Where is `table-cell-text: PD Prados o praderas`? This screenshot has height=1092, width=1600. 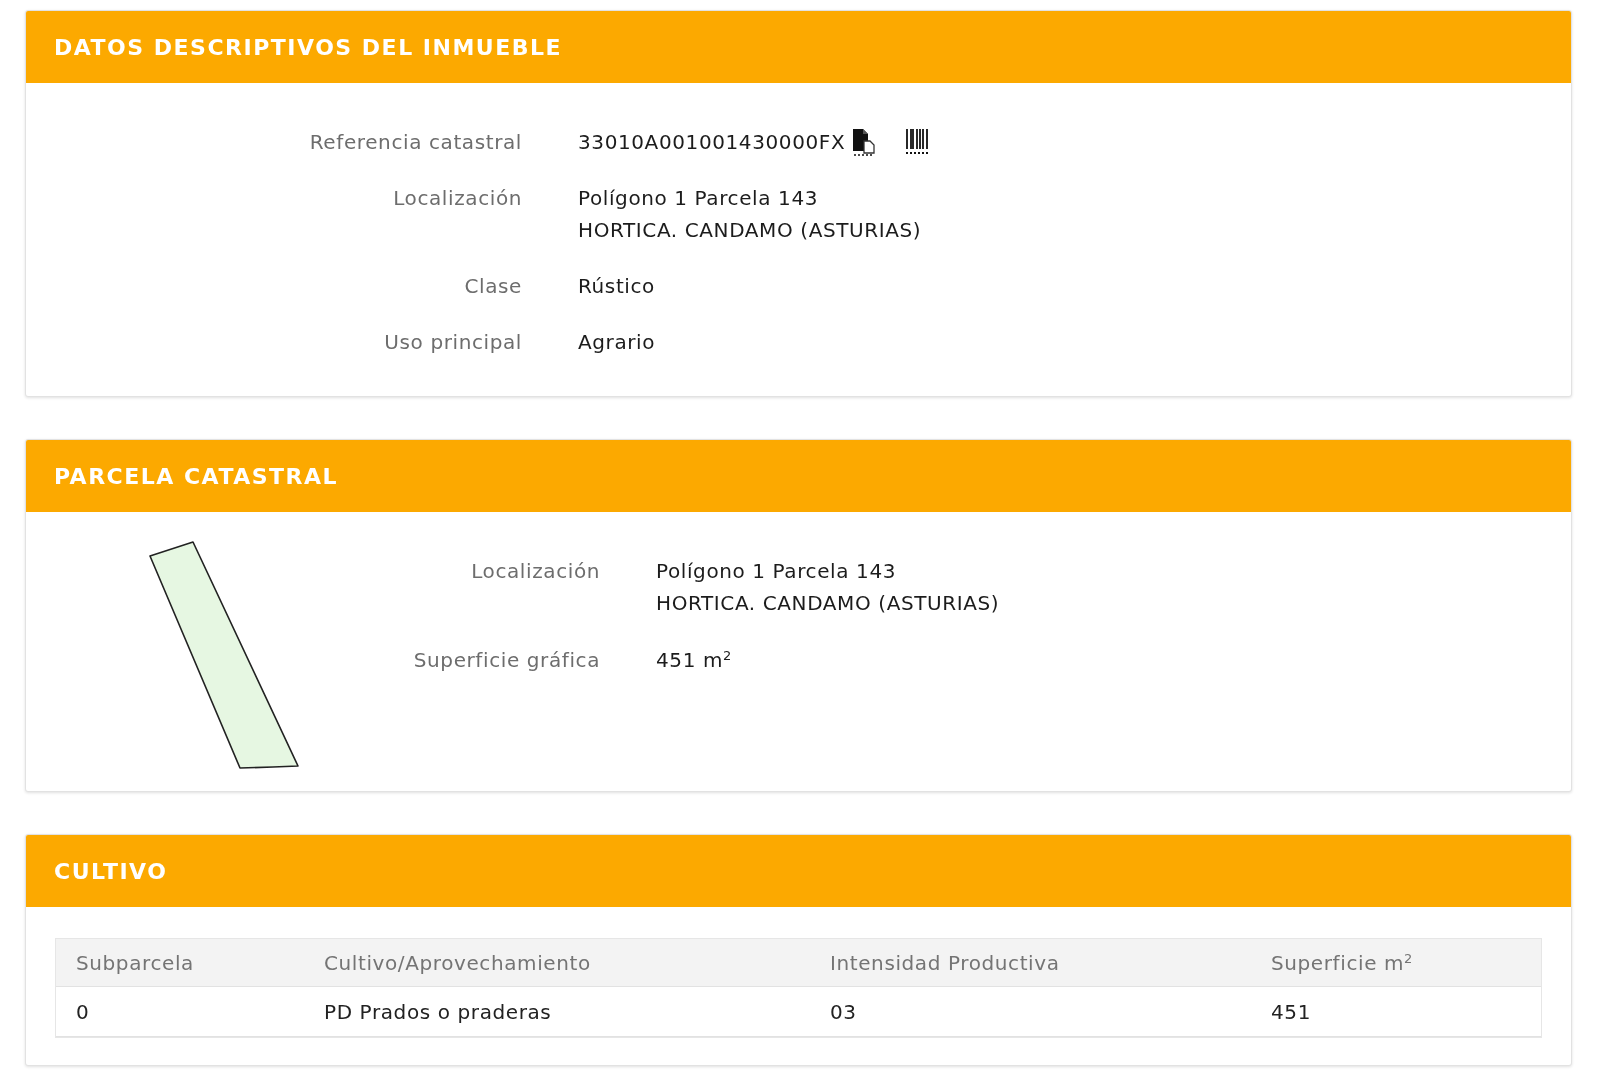
table-cell-text: PD Prados o praderas is located at coordinates (438, 1011).